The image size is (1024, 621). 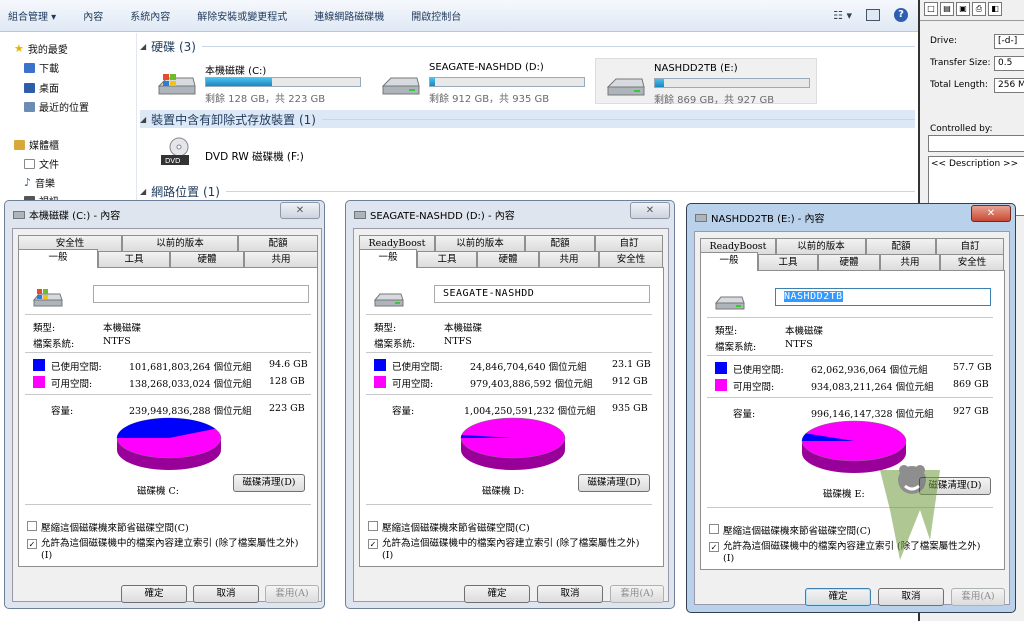 What do you see at coordinates (93, 15) in the screenshot?
I see `properties-button: 內容` at bounding box center [93, 15].